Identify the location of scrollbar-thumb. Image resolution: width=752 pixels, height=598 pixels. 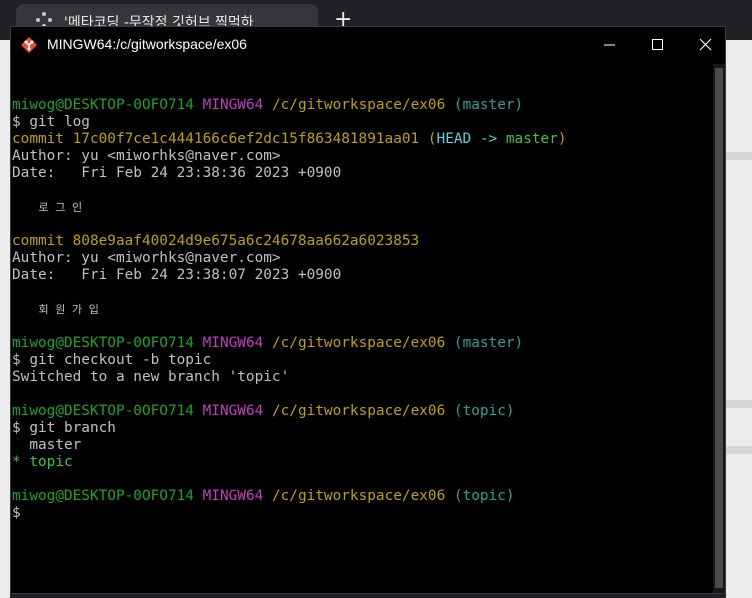
(719, 328).